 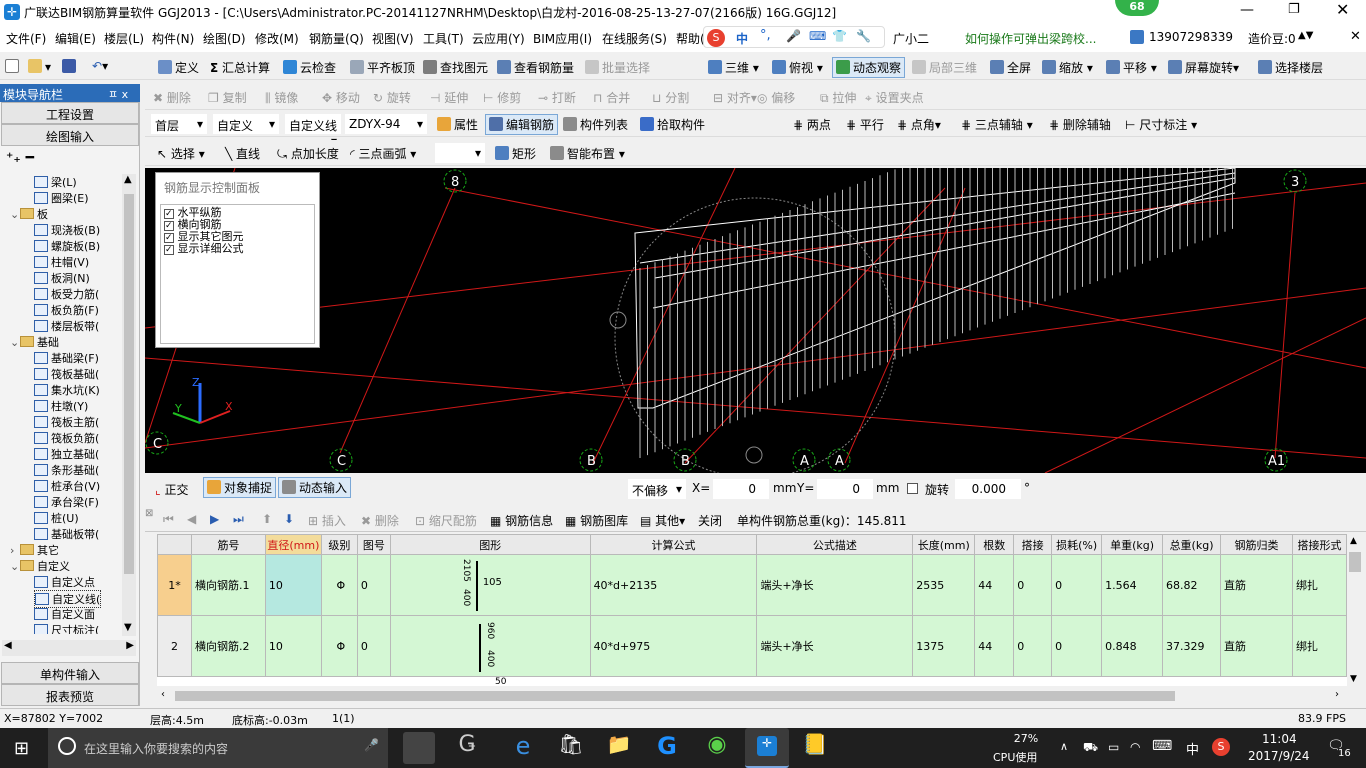 What do you see at coordinates (944, 67) in the screenshot?
I see `local-3d-button: 局部三维` at bounding box center [944, 67].